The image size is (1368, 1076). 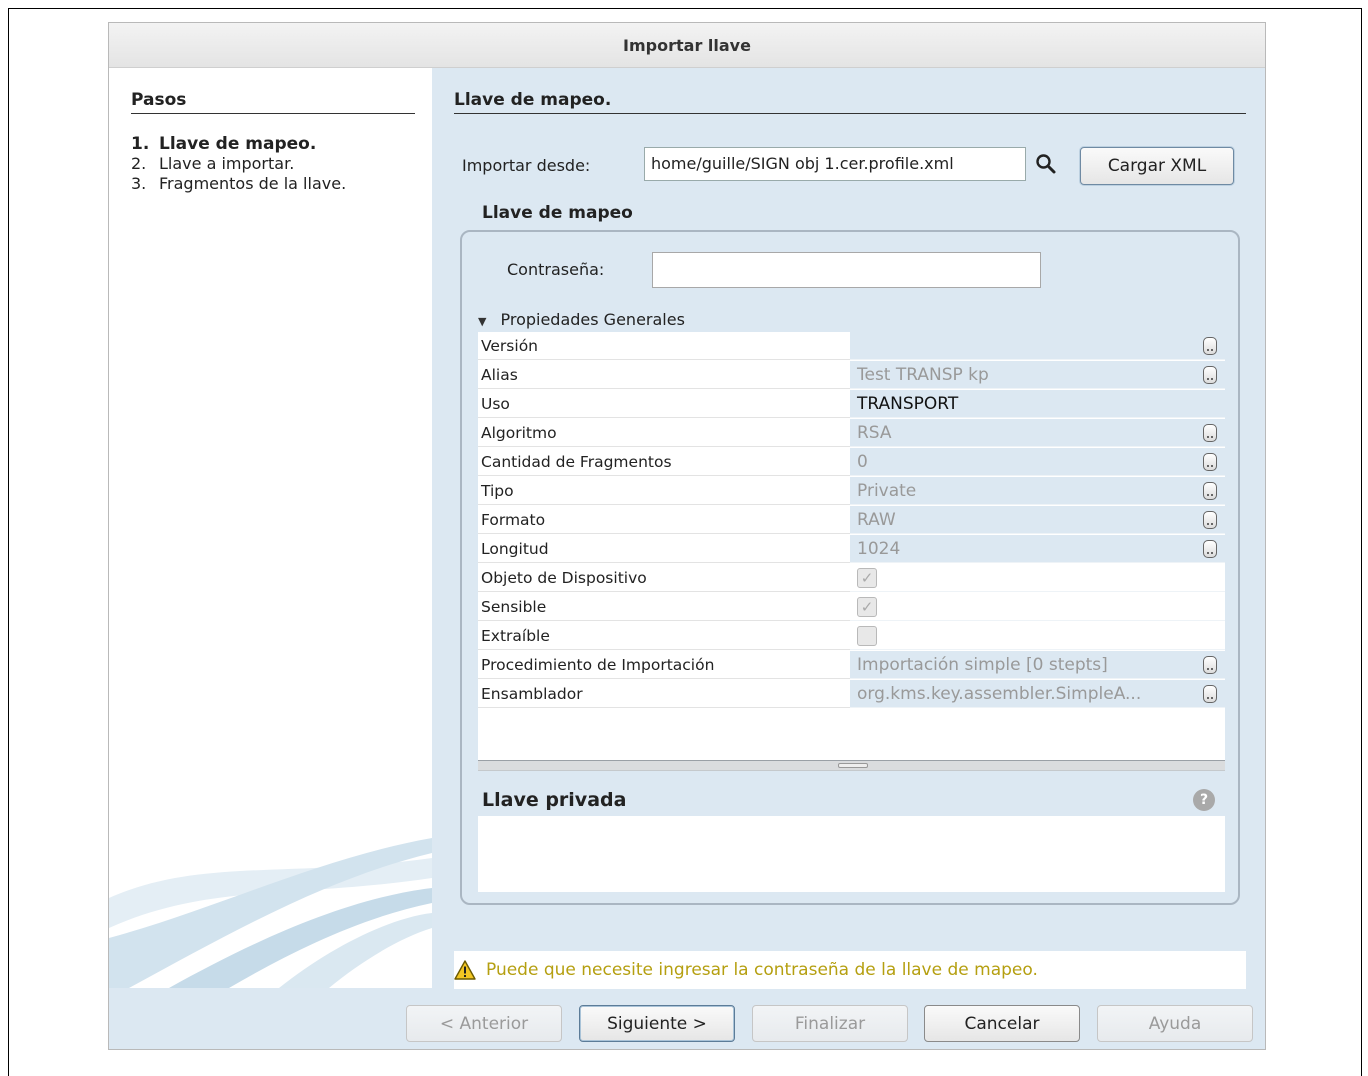 I want to click on splitter-handle, so click(x=851, y=765).